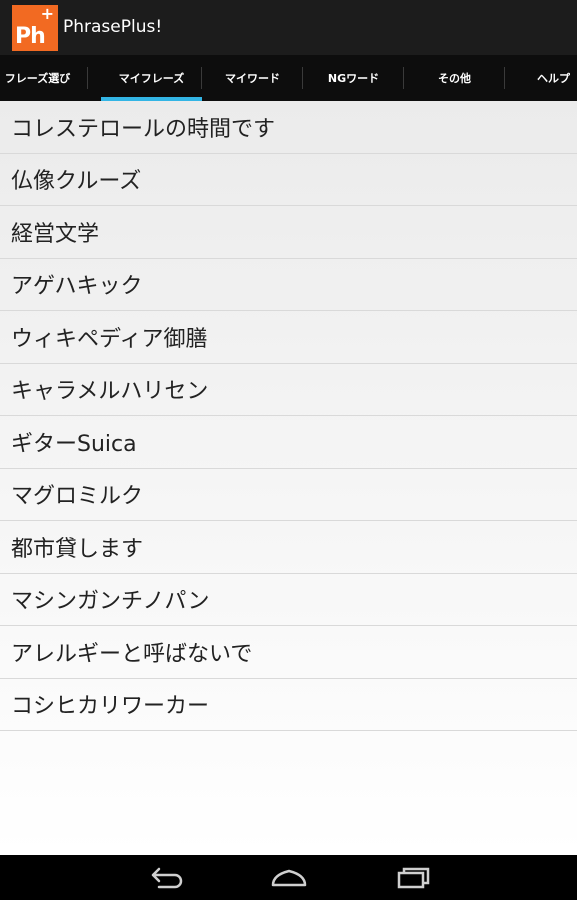 The image size is (577, 900). I want to click on tab-label: マイフレーズ, so click(151, 78).